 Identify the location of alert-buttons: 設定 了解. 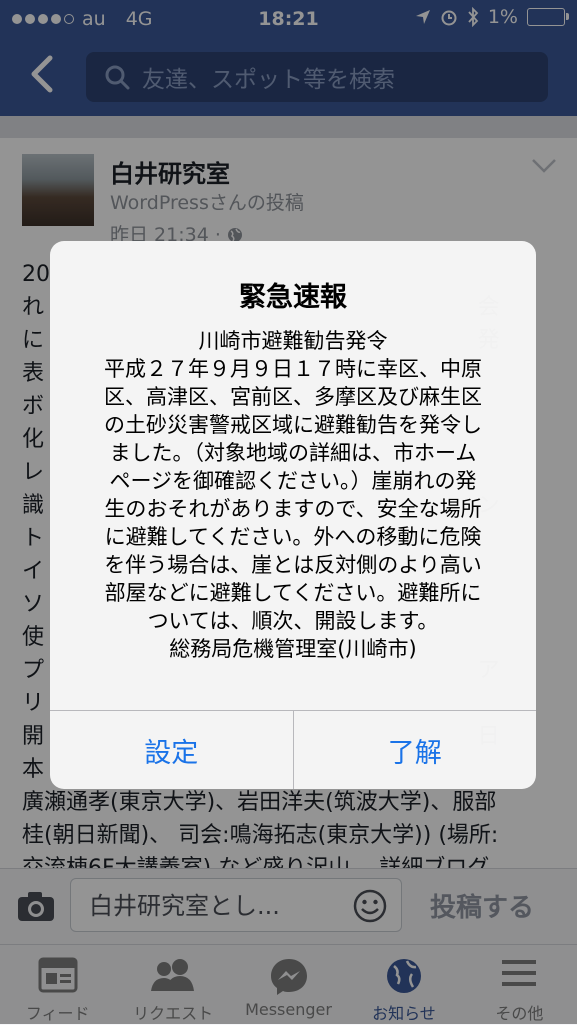
(293, 749).